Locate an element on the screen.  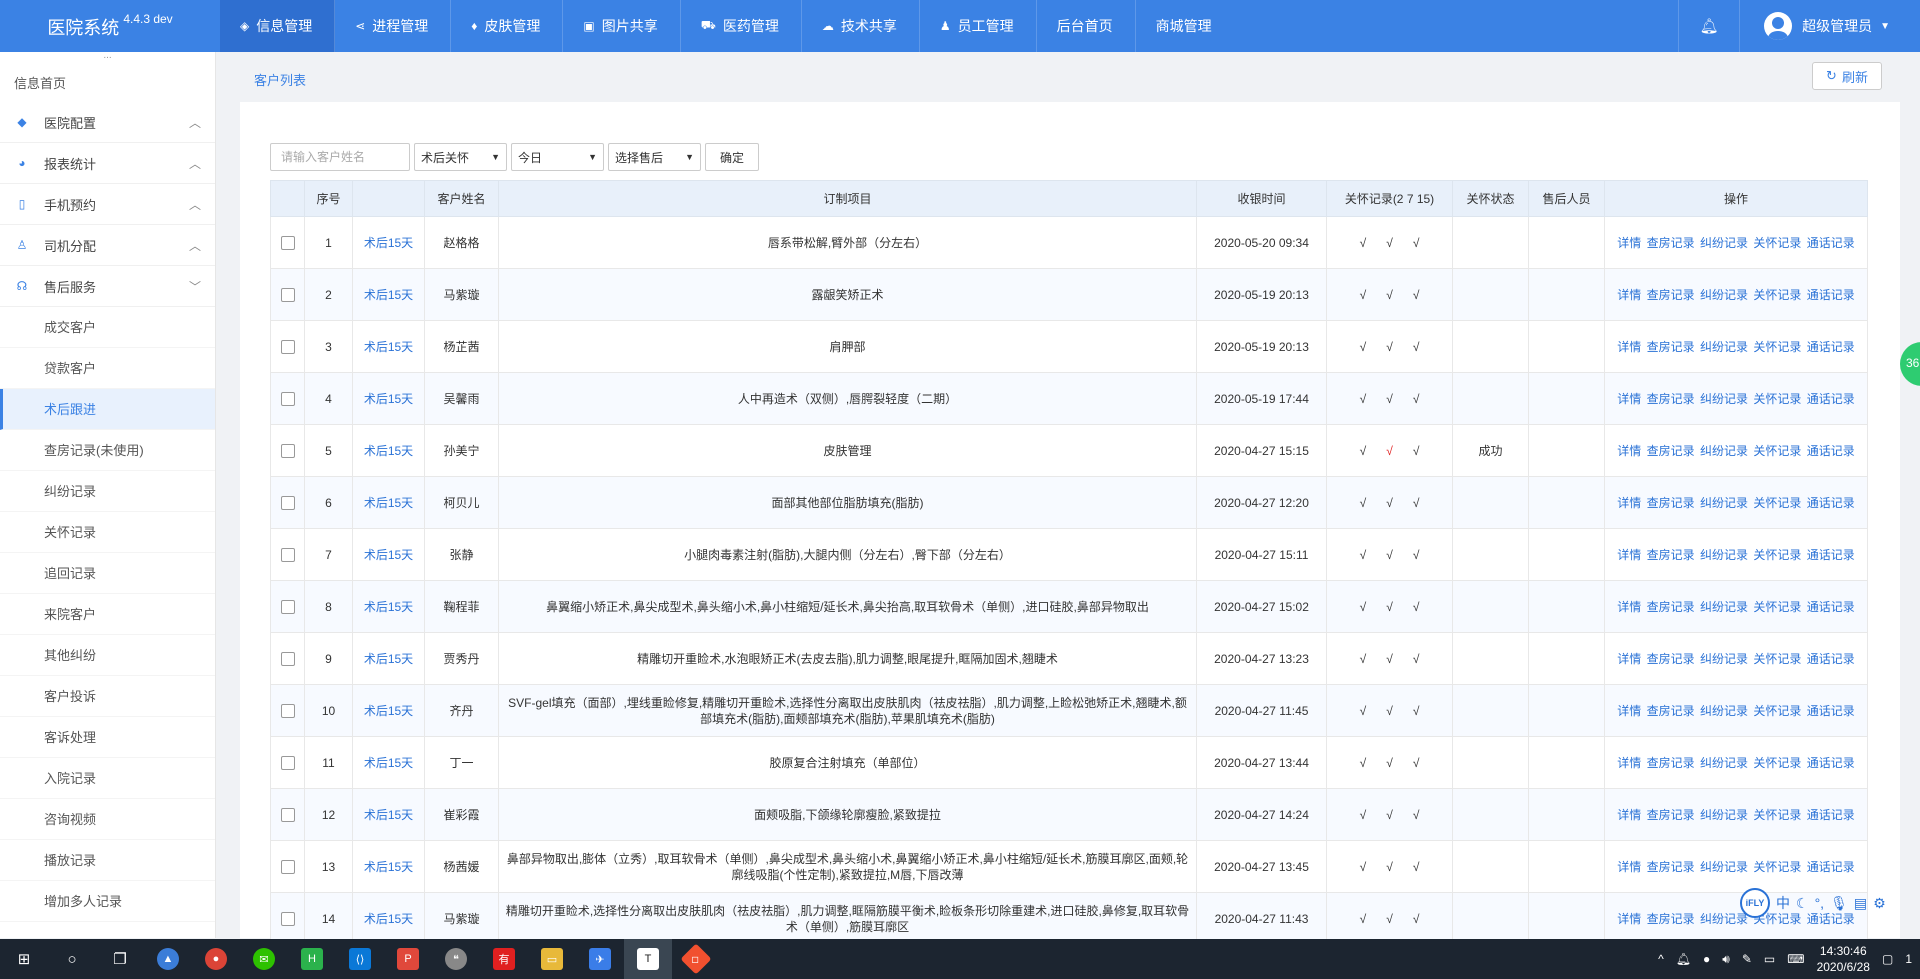
sidebar-item-home: 信息首页 is located at coordinates (107, 84).